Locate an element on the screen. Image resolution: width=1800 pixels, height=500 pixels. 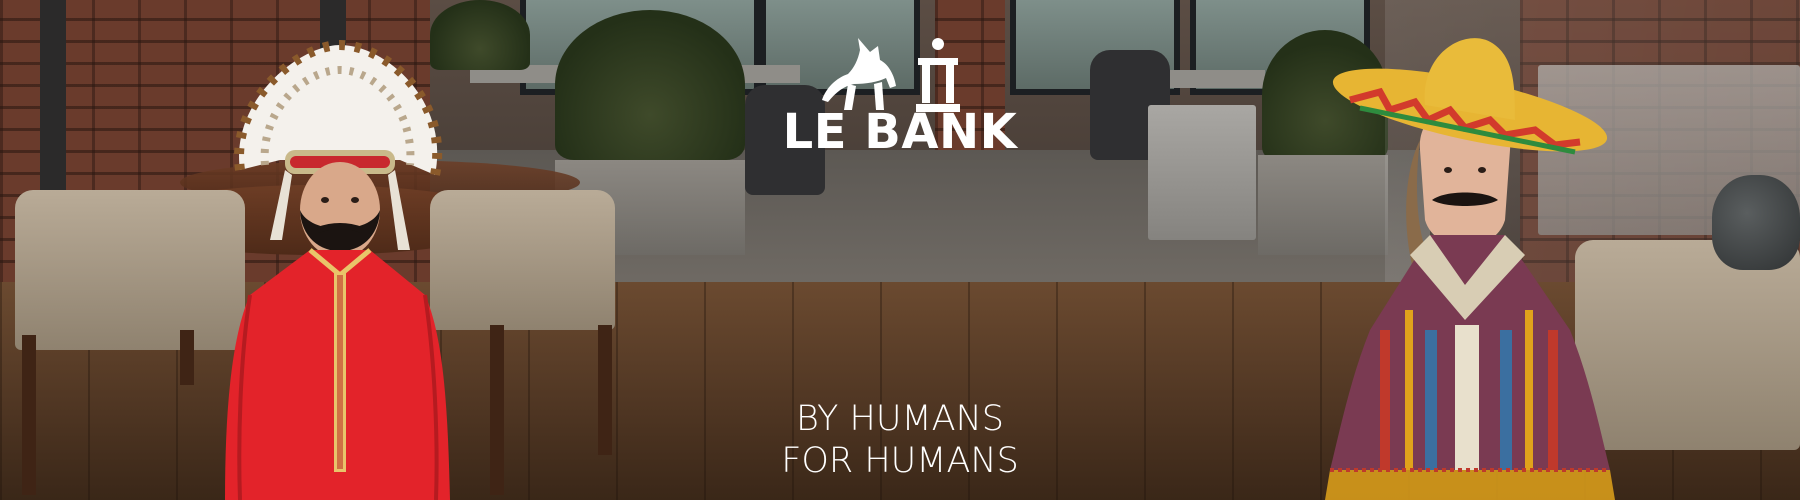
poncho is located at coordinates (1470, 367).